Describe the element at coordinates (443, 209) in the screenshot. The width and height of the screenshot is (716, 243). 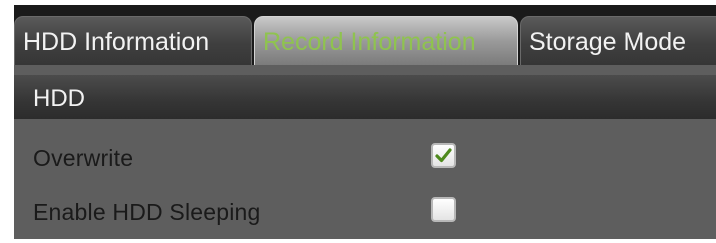
I see `enable-hdd-sleeping-checkbox` at that location.